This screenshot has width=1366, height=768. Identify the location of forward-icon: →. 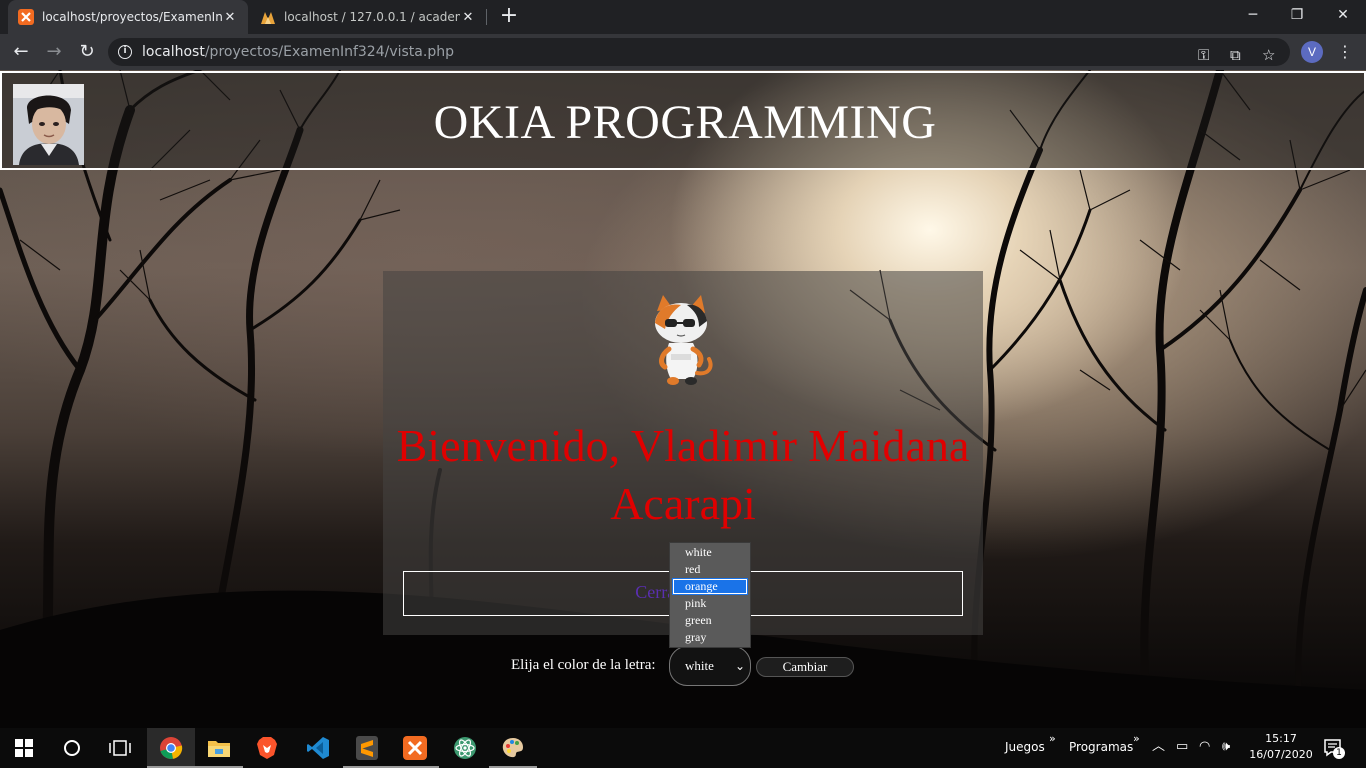
(54, 52).